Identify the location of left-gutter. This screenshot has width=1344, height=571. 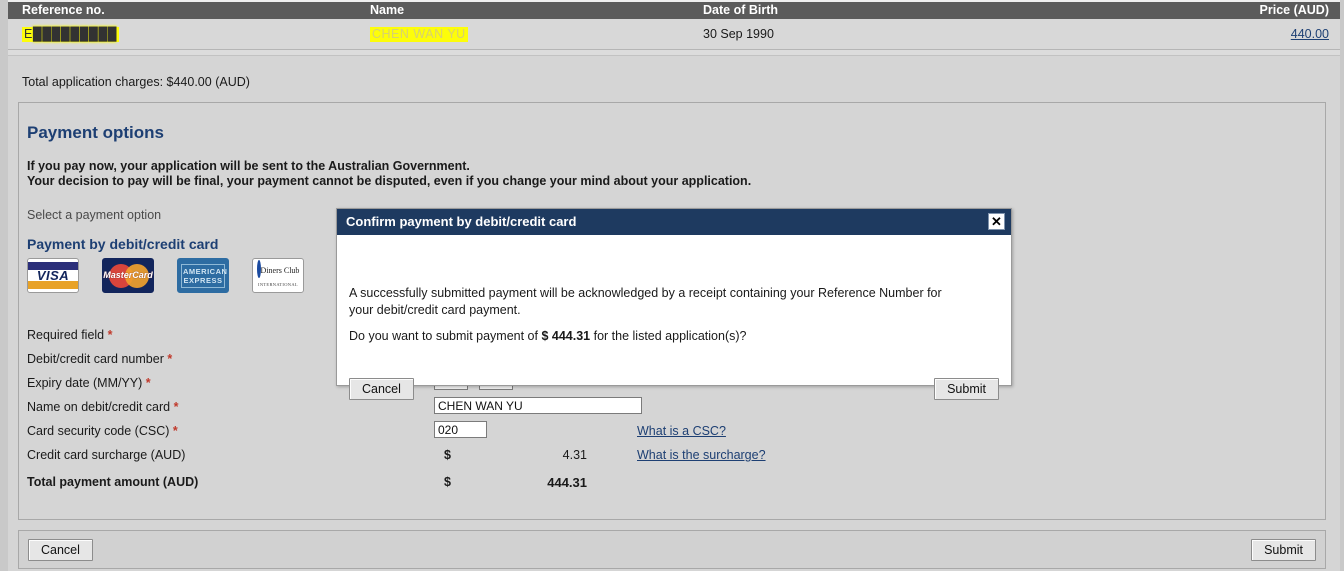
(4, 285).